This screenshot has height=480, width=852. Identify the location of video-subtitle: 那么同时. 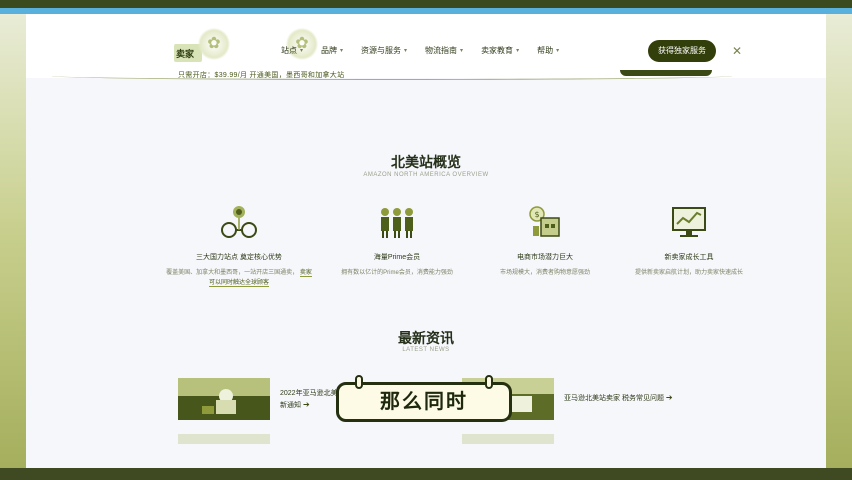
(424, 398).